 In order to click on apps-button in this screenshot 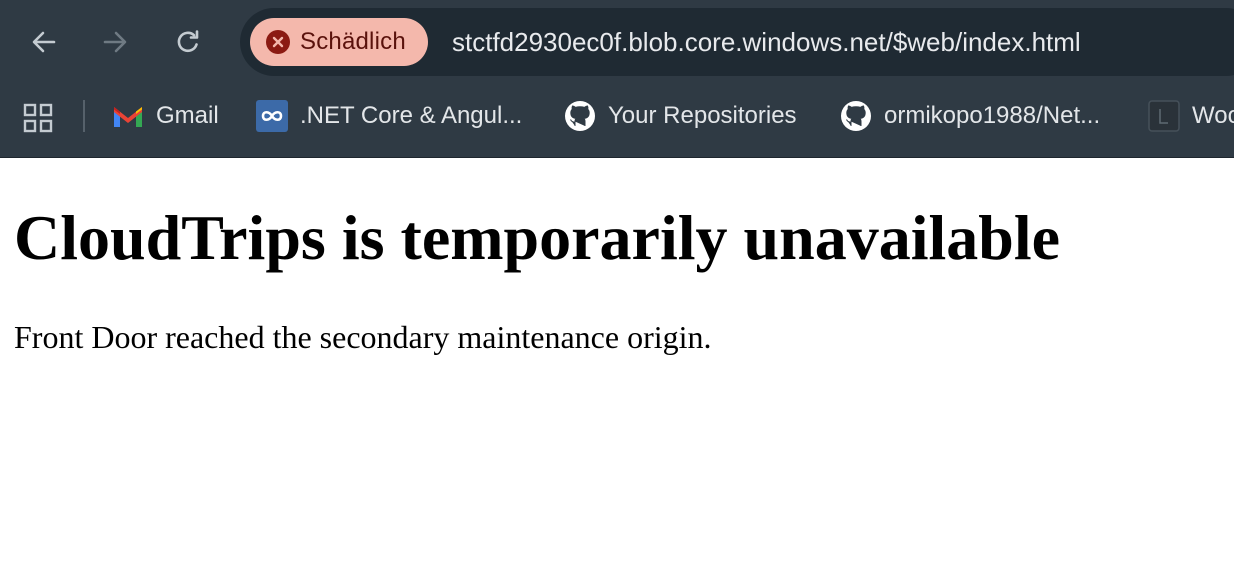, I will do `click(38, 118)`.